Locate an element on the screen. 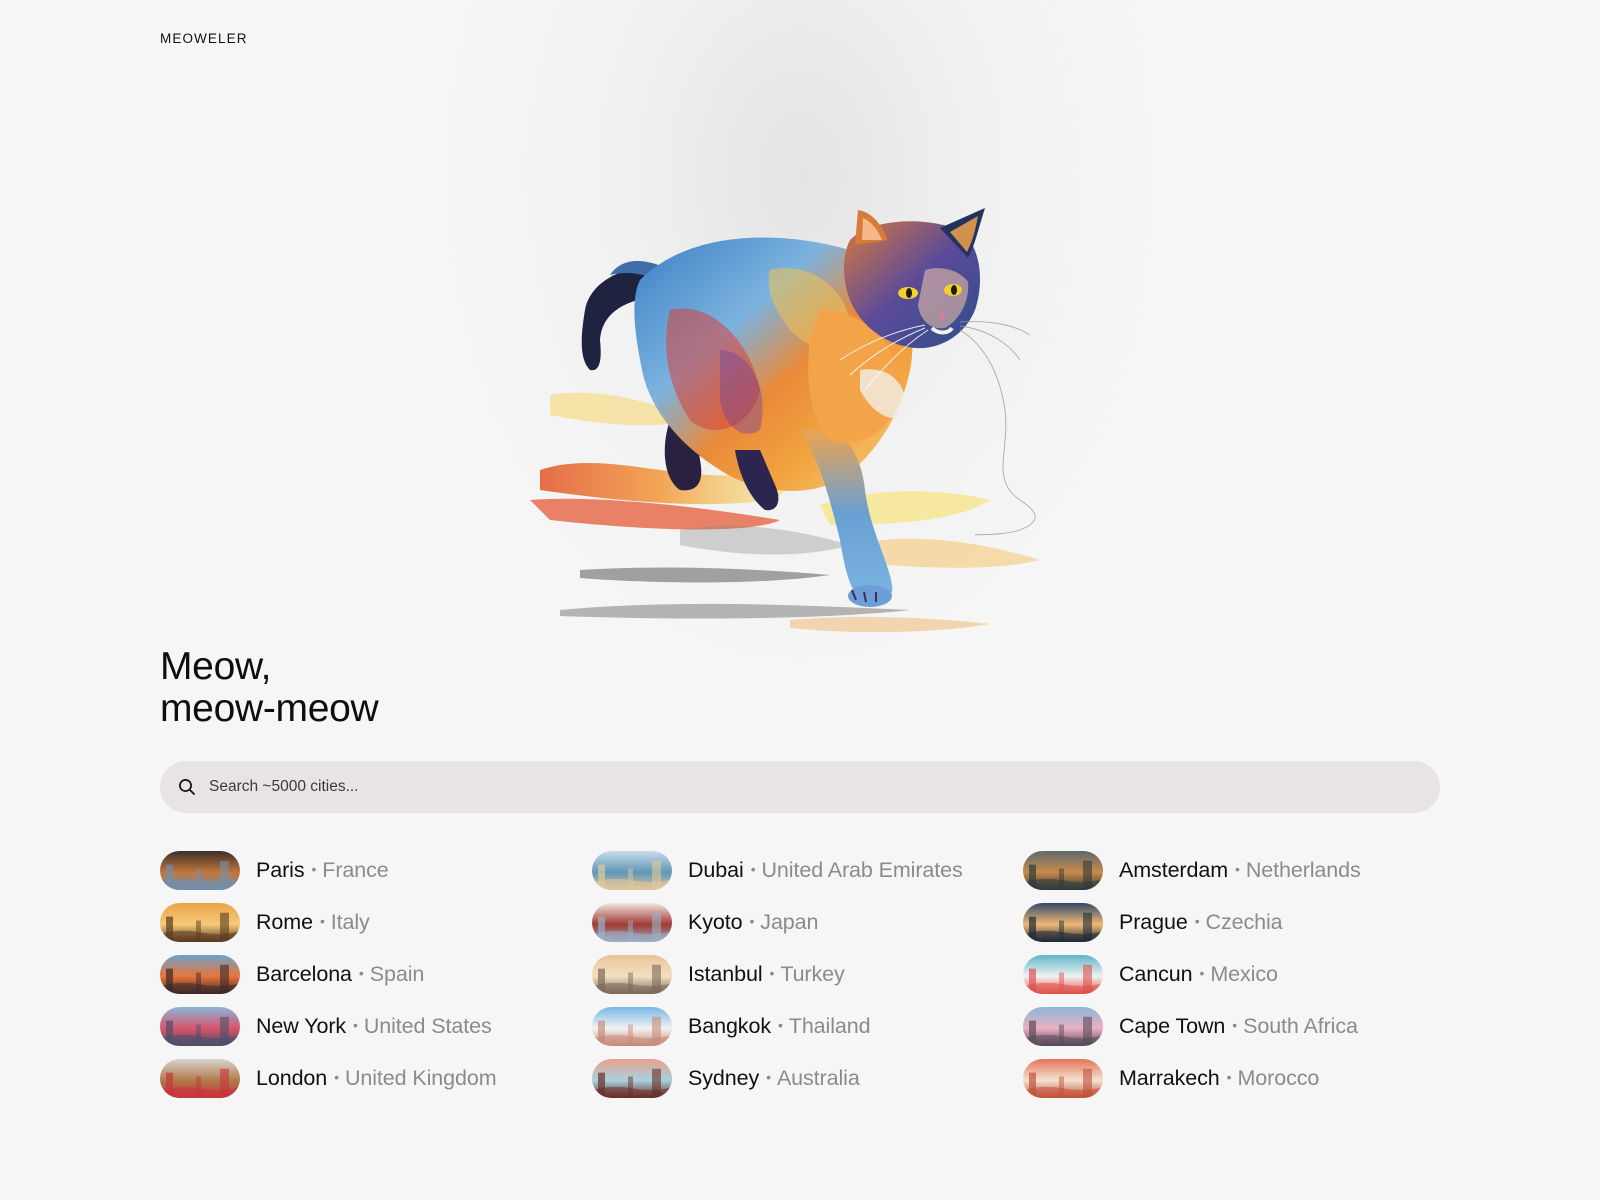 This screenshot has height=1200, width=1600. city-name: Cape Town is located at coordinates (1172, 1025).